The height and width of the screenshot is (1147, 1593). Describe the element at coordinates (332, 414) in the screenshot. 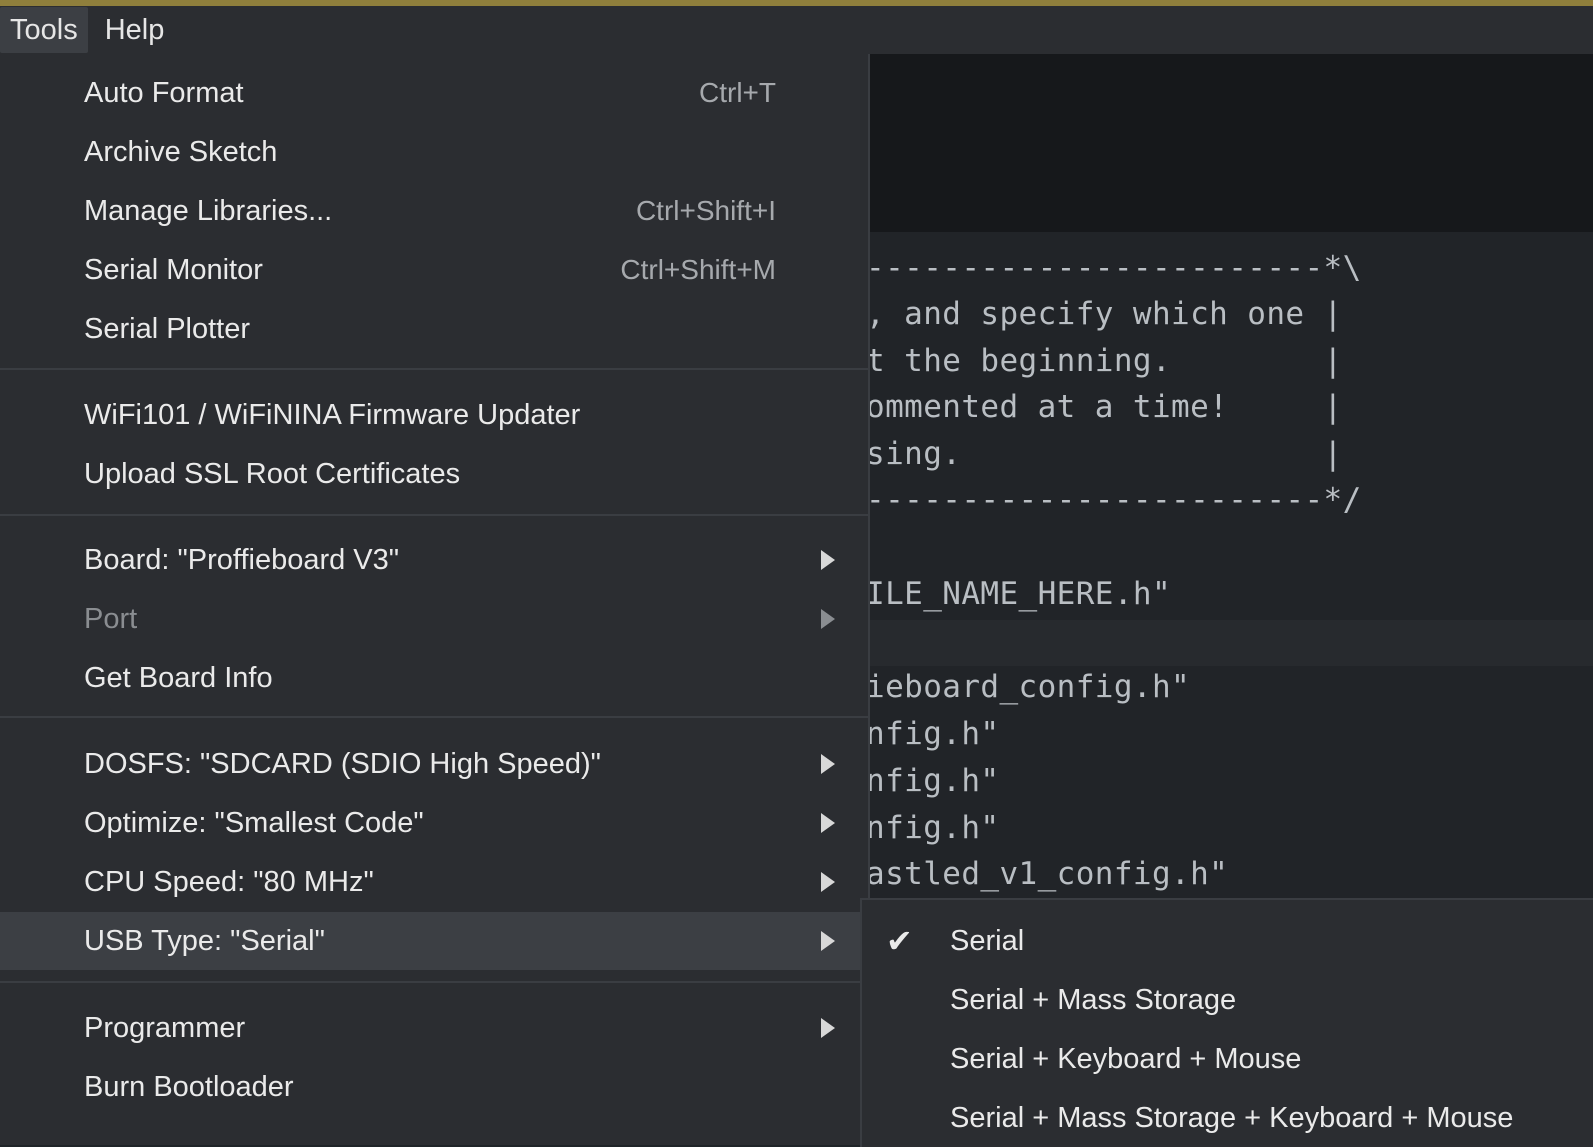

I see `menu-item-label: WiFi101 / WiFiNINA Firmware Updater` at that location.